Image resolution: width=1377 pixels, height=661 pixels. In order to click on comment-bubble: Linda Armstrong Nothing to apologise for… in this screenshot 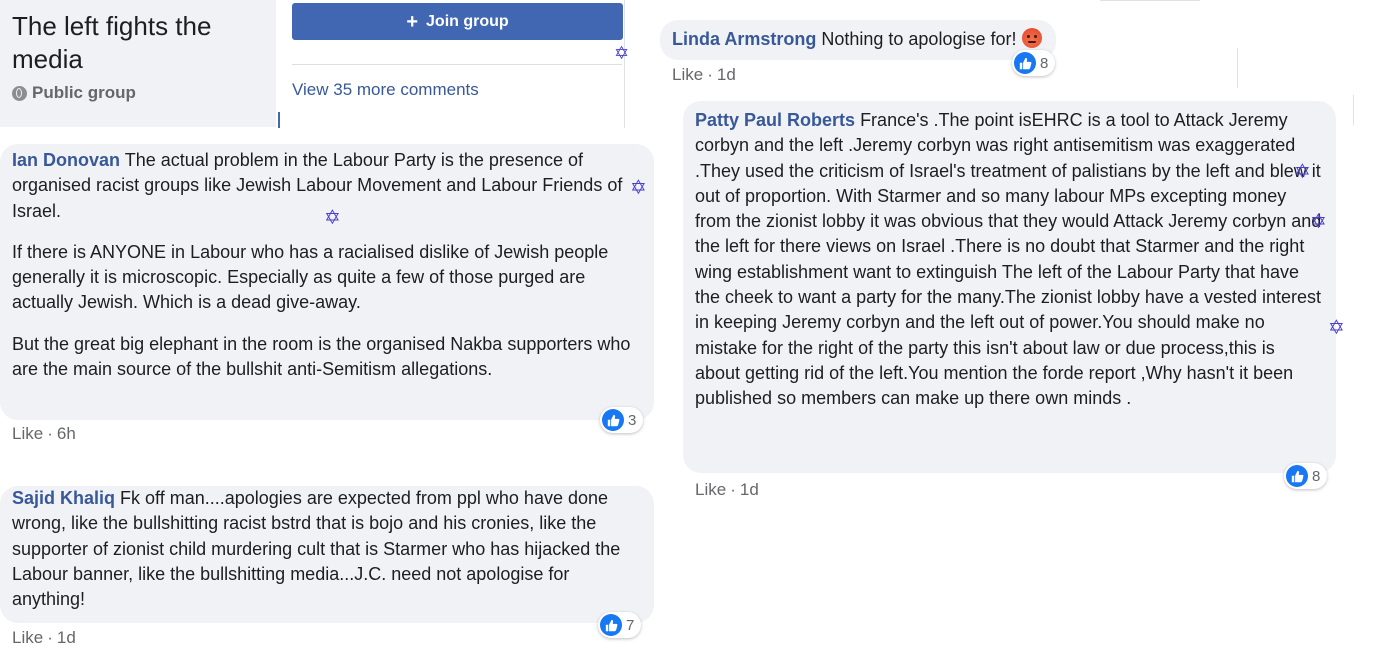, I will do `click(858, 40)`.